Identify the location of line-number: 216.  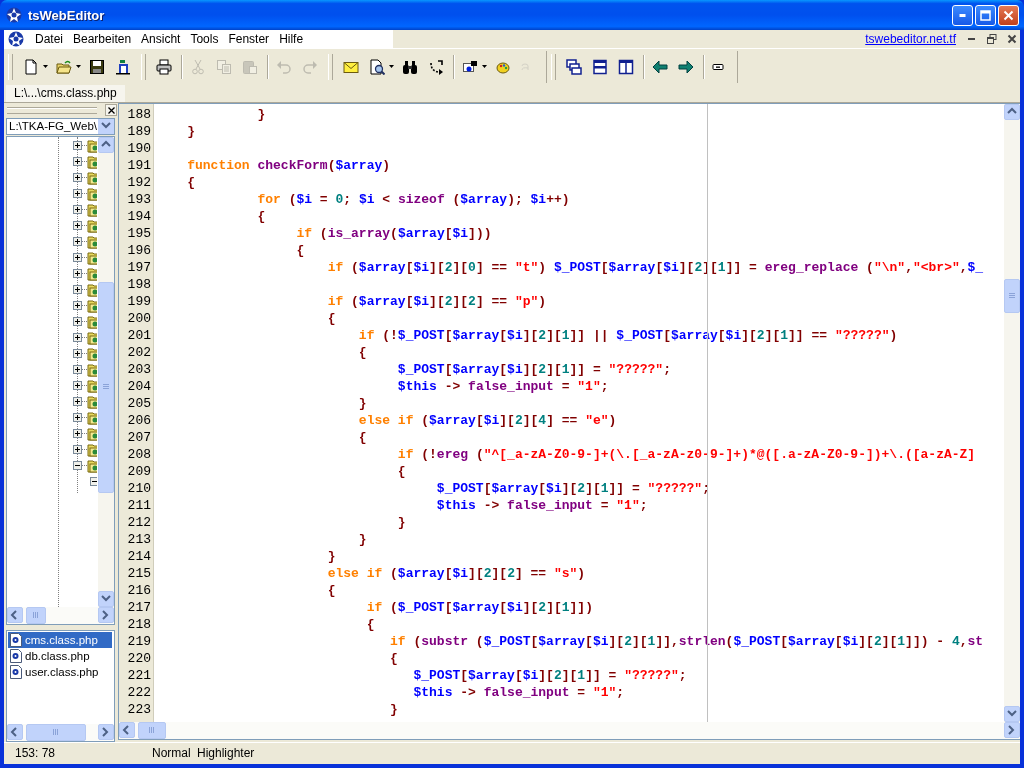
(139, 590).